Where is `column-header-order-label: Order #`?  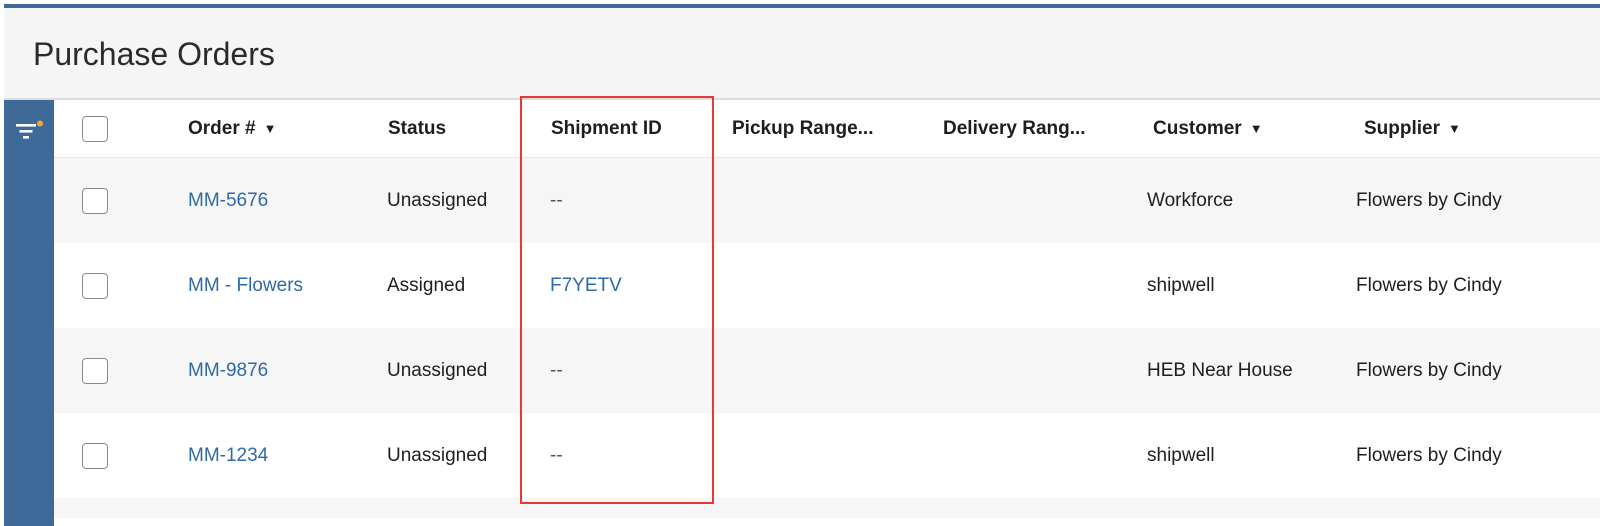
column-header-order-label: Order # is located at coordinates (222, 128).